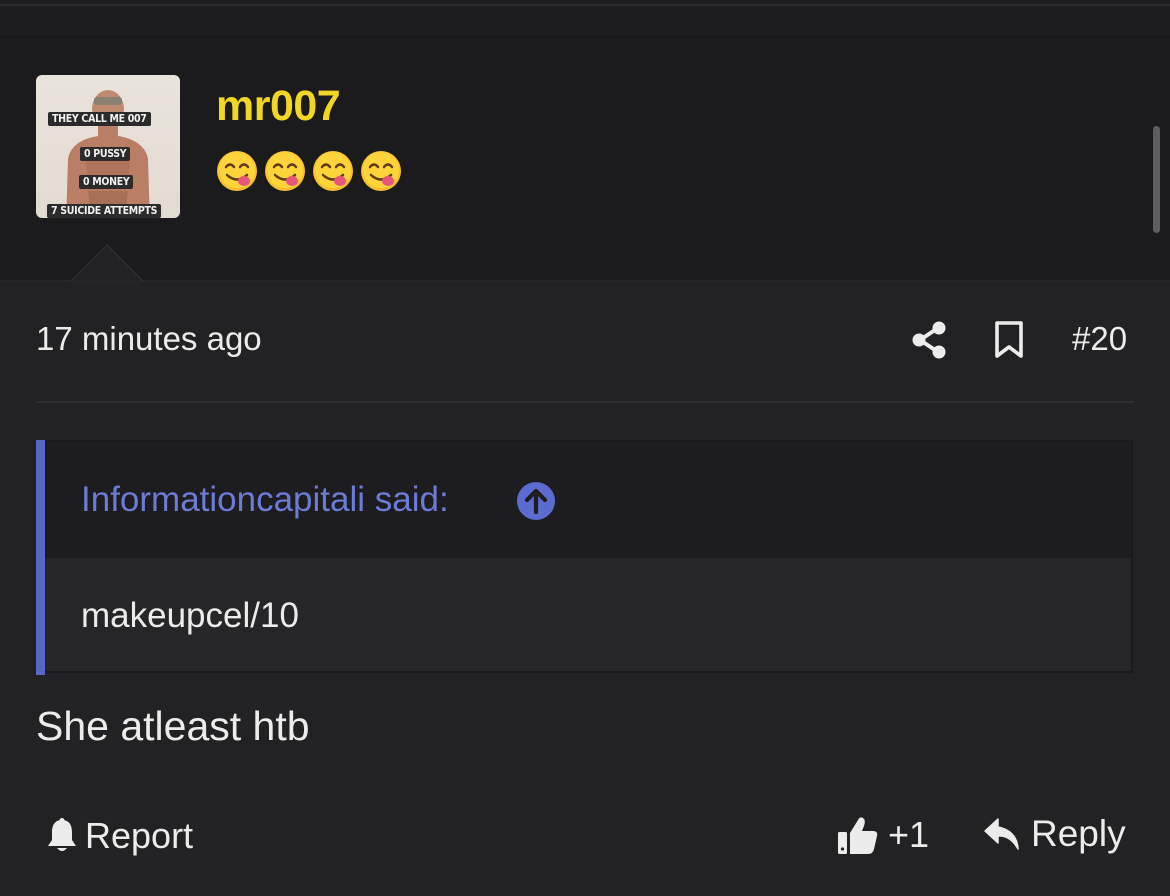 Image resolution: width=1170 pixels, height=896 pixels. Describe the element at coordinates (585, 5) in the screenshot. I see `top-divider` at that location.